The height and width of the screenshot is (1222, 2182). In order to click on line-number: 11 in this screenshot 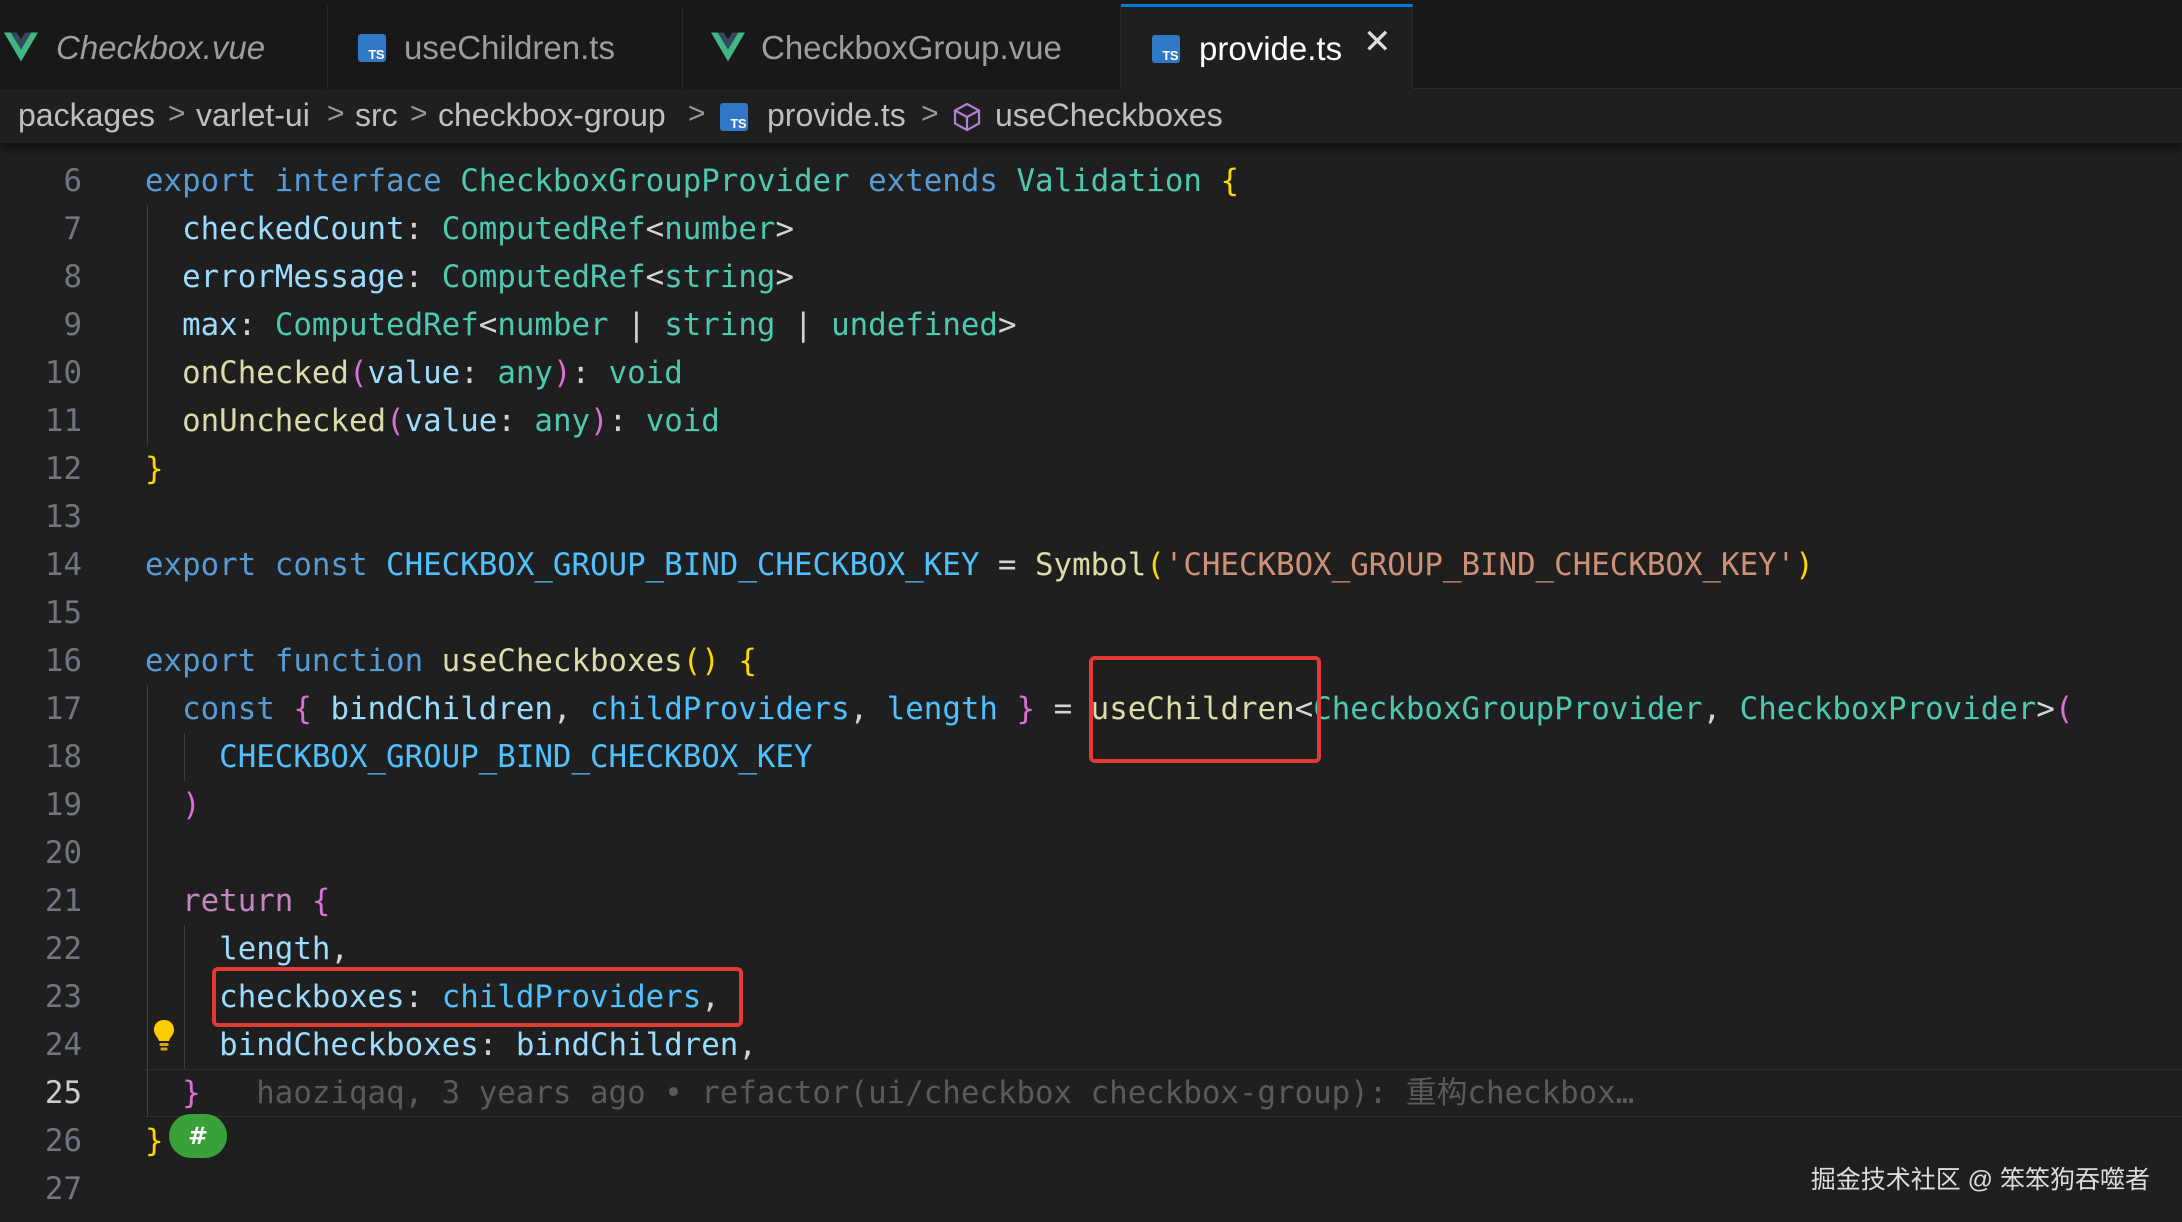, I will do `click(63, 421)`.